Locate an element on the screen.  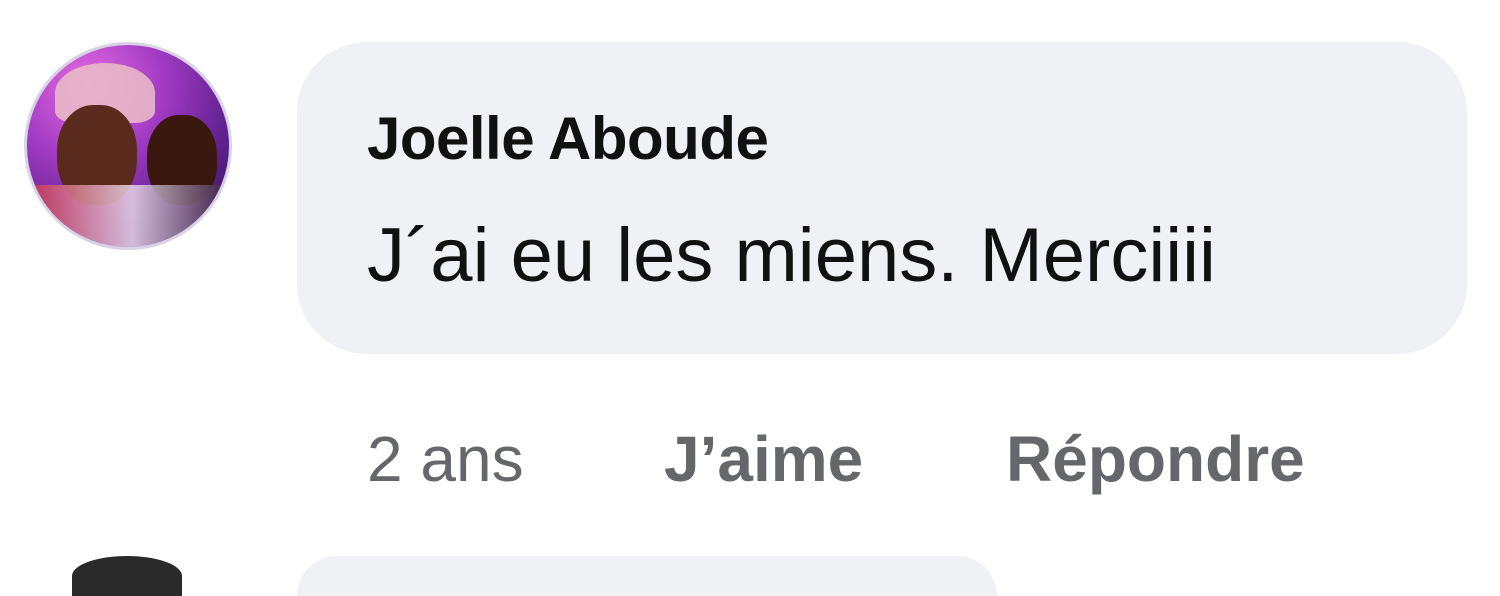
comment-author: Joelle Aboude is located at coordinates (568, 138).